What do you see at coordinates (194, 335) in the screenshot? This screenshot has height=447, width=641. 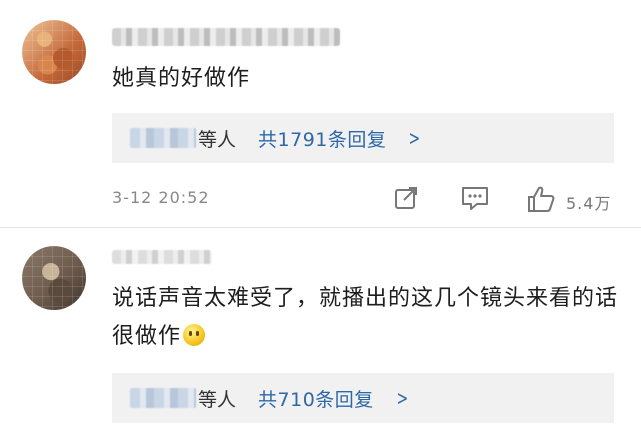 I see `smile-emoji-icon` at bounding box center [194, 335].